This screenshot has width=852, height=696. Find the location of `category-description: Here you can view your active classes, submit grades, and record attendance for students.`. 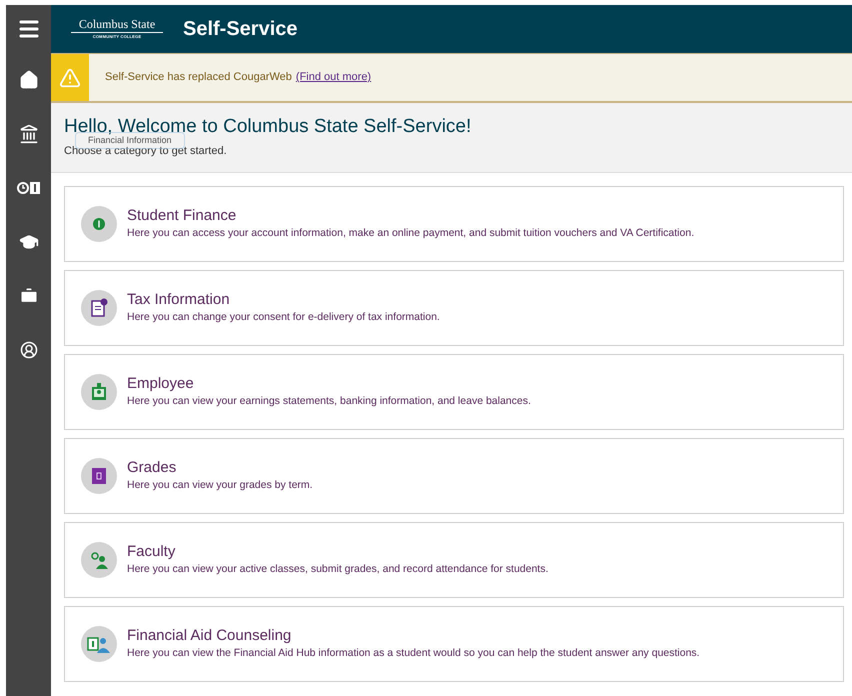

category-description: Here you can view your active classes, submit grades, and record attendance for students. is located at coordinates (337, 569).